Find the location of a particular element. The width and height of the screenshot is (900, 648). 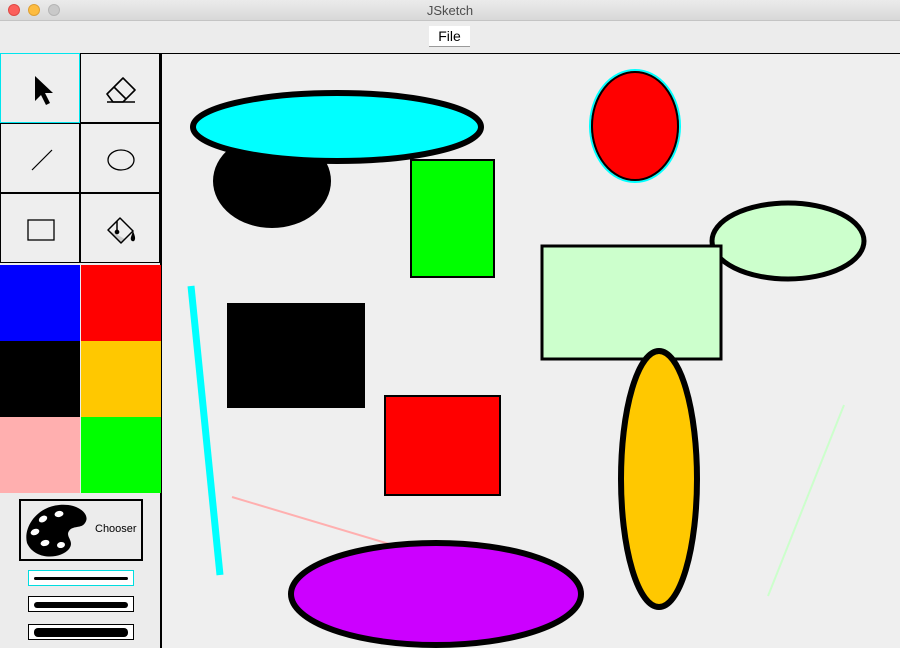

black-rectangle-shape is located at coordinates (296, 355).